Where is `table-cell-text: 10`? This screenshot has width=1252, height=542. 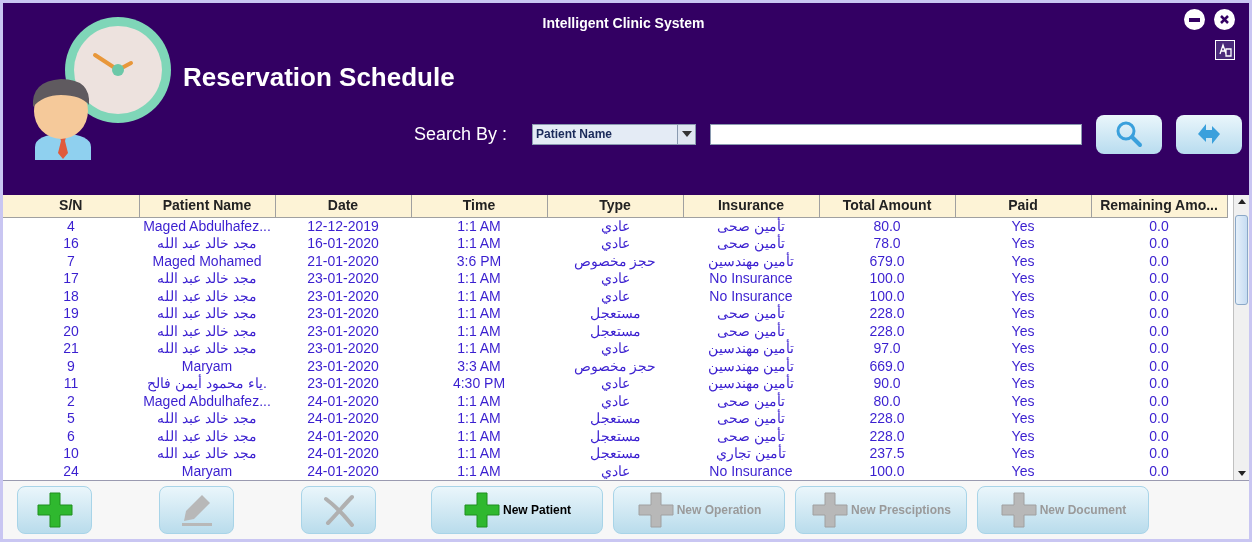
table-cell-text: 10 is located at coordinates (71, 454).